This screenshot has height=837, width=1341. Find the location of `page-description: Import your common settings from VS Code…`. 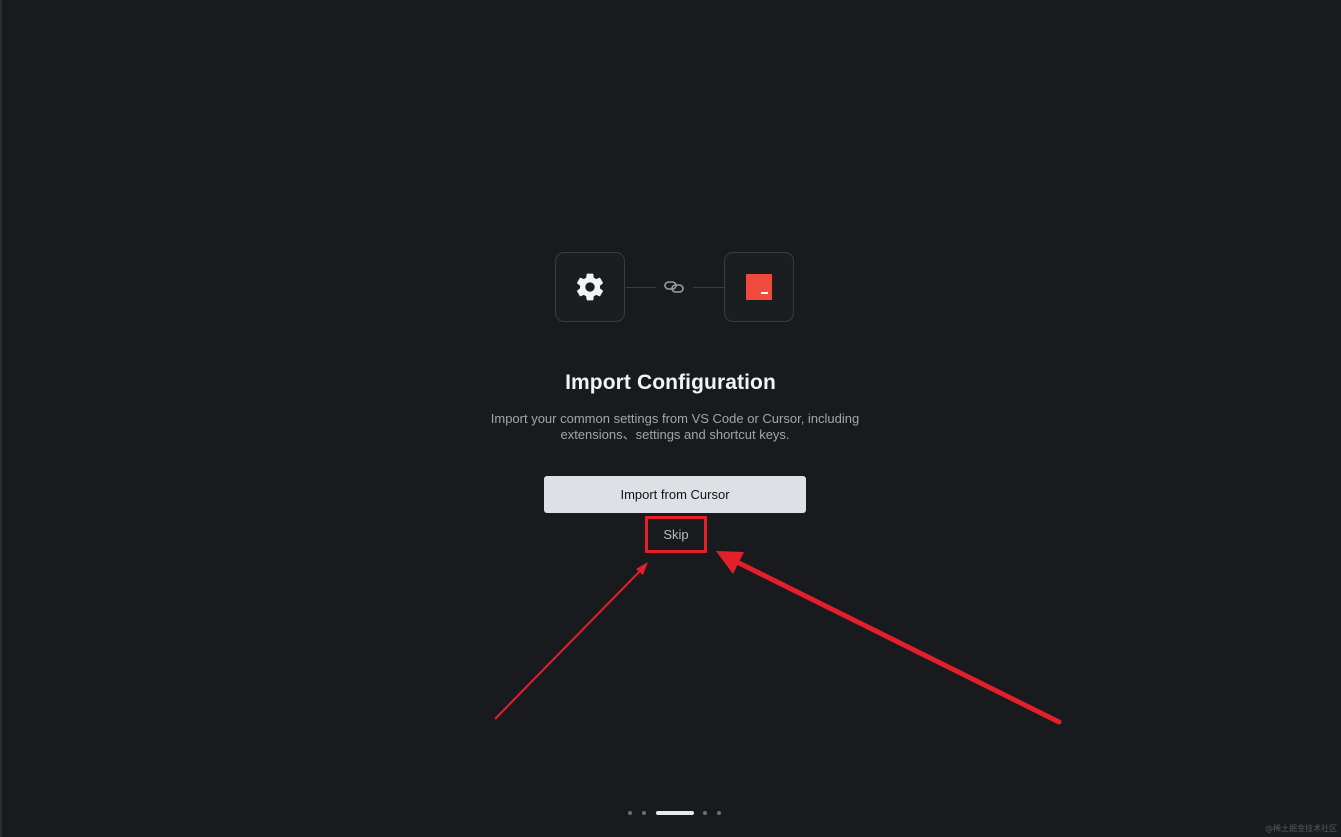

page-description: Import your common settings from VS Code… is located at coordinates (675, 426).